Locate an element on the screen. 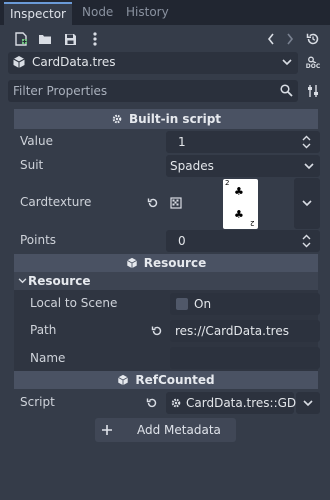  tab-inspector: Inspector is located at coordinates (38, 13).